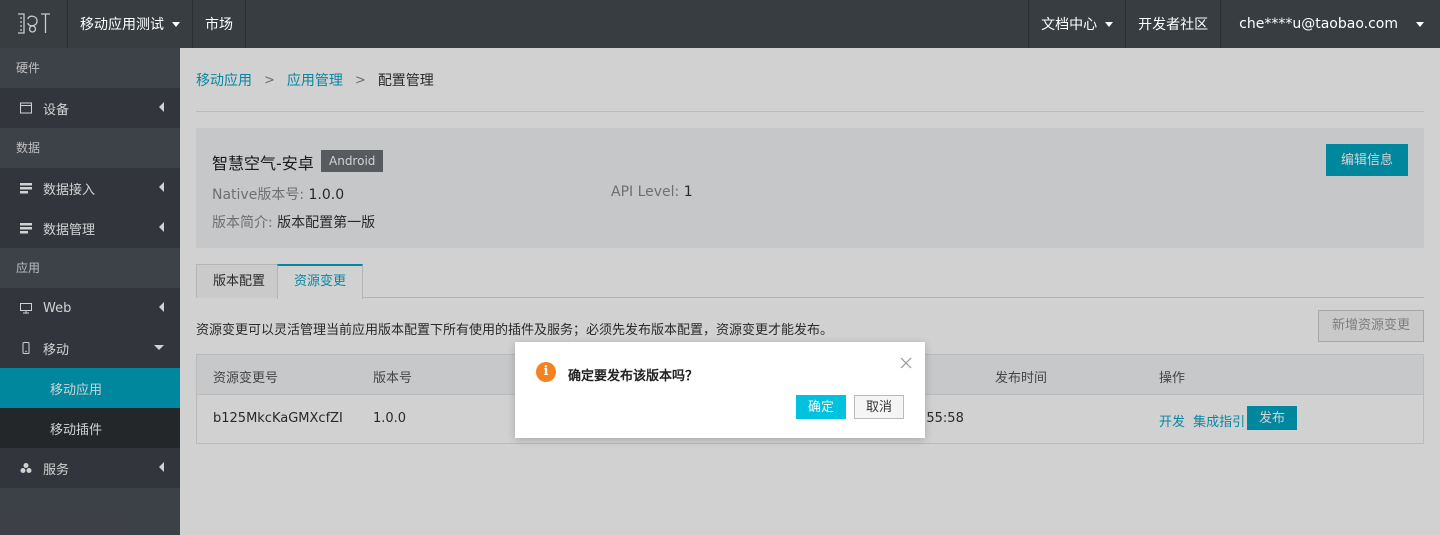  I want to click on cancel-button: 取消, so click(879, 407).